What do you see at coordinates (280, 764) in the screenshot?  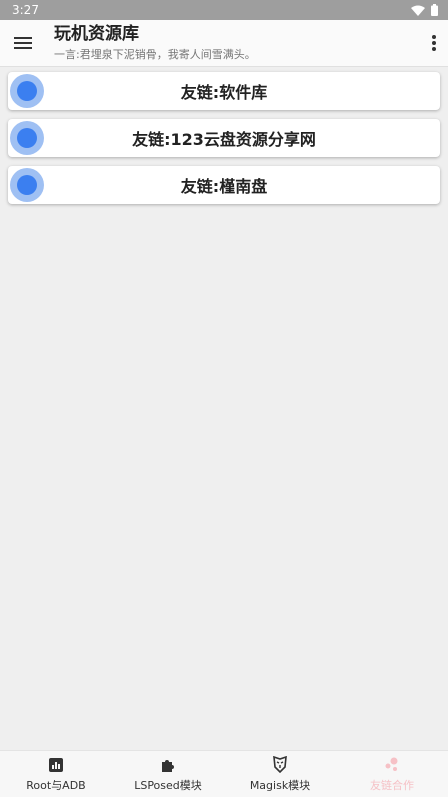 I see `mask-icon` at bounding box center [280, 764].